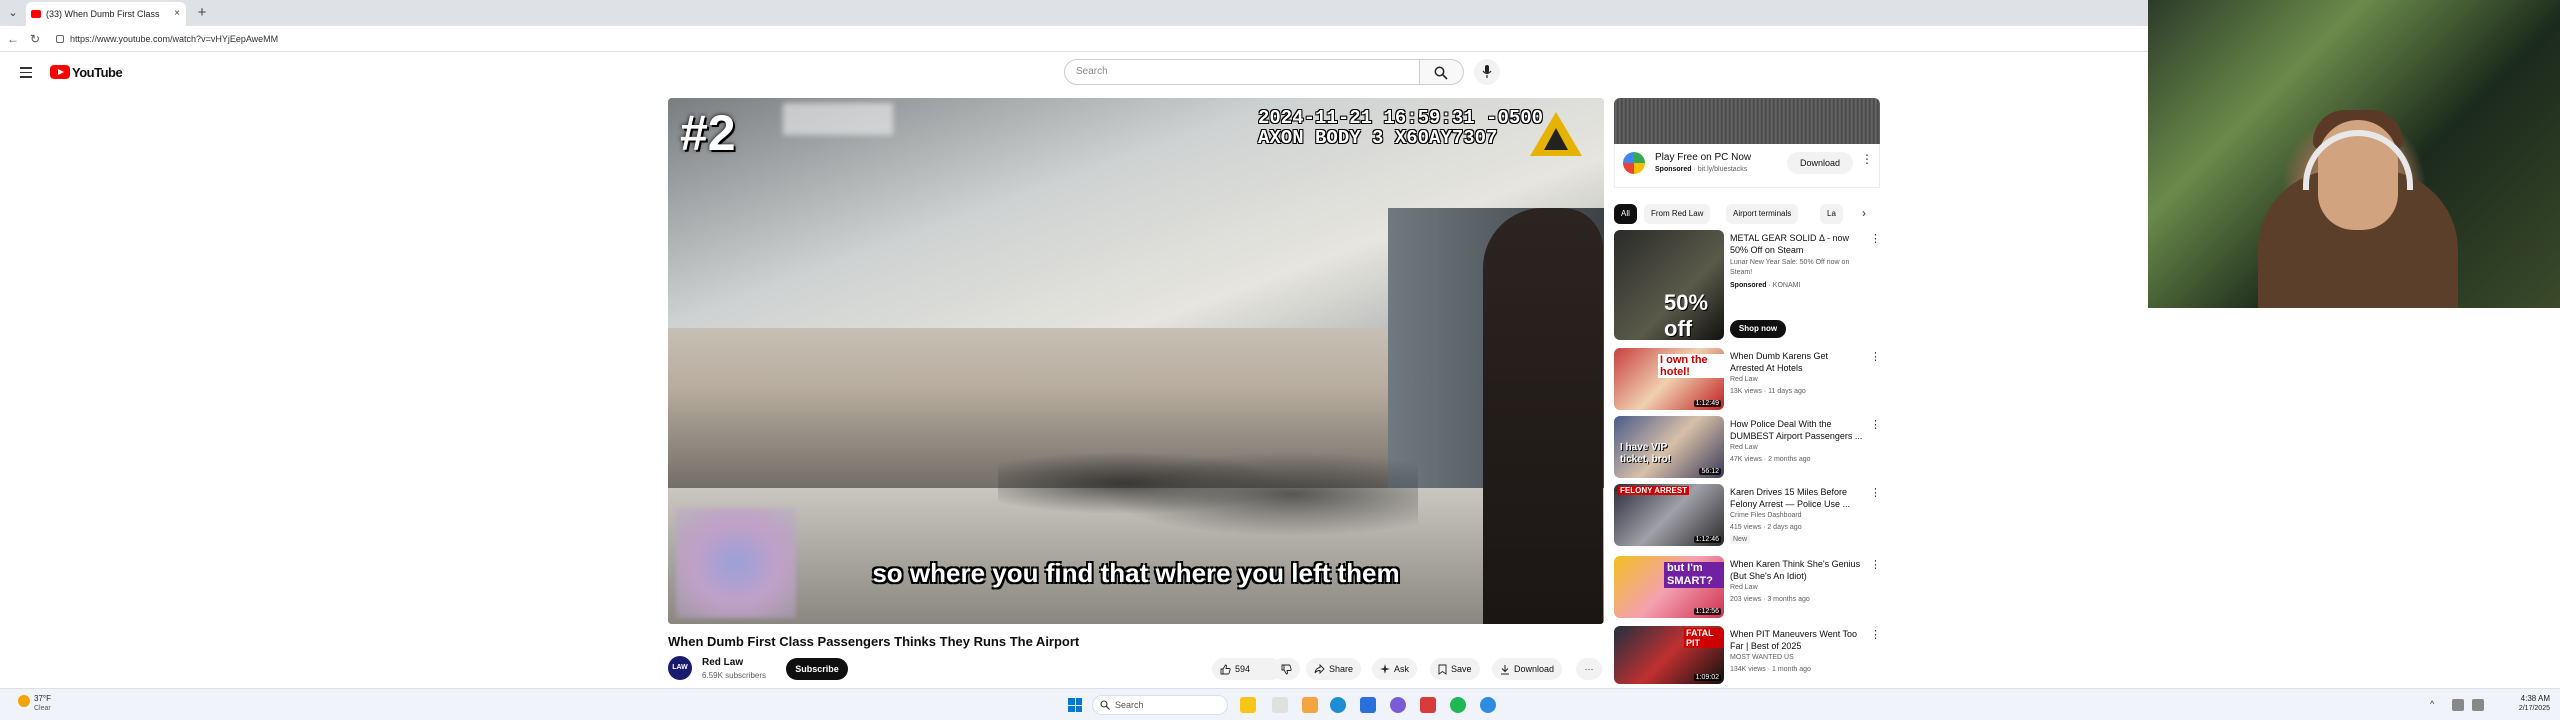 The height and width of the screenshot is (720, 2560). What do you see at coordinates (202, 13) in the screenshot?
I see `new-tab-button: +` at bounding box center [202, 13].